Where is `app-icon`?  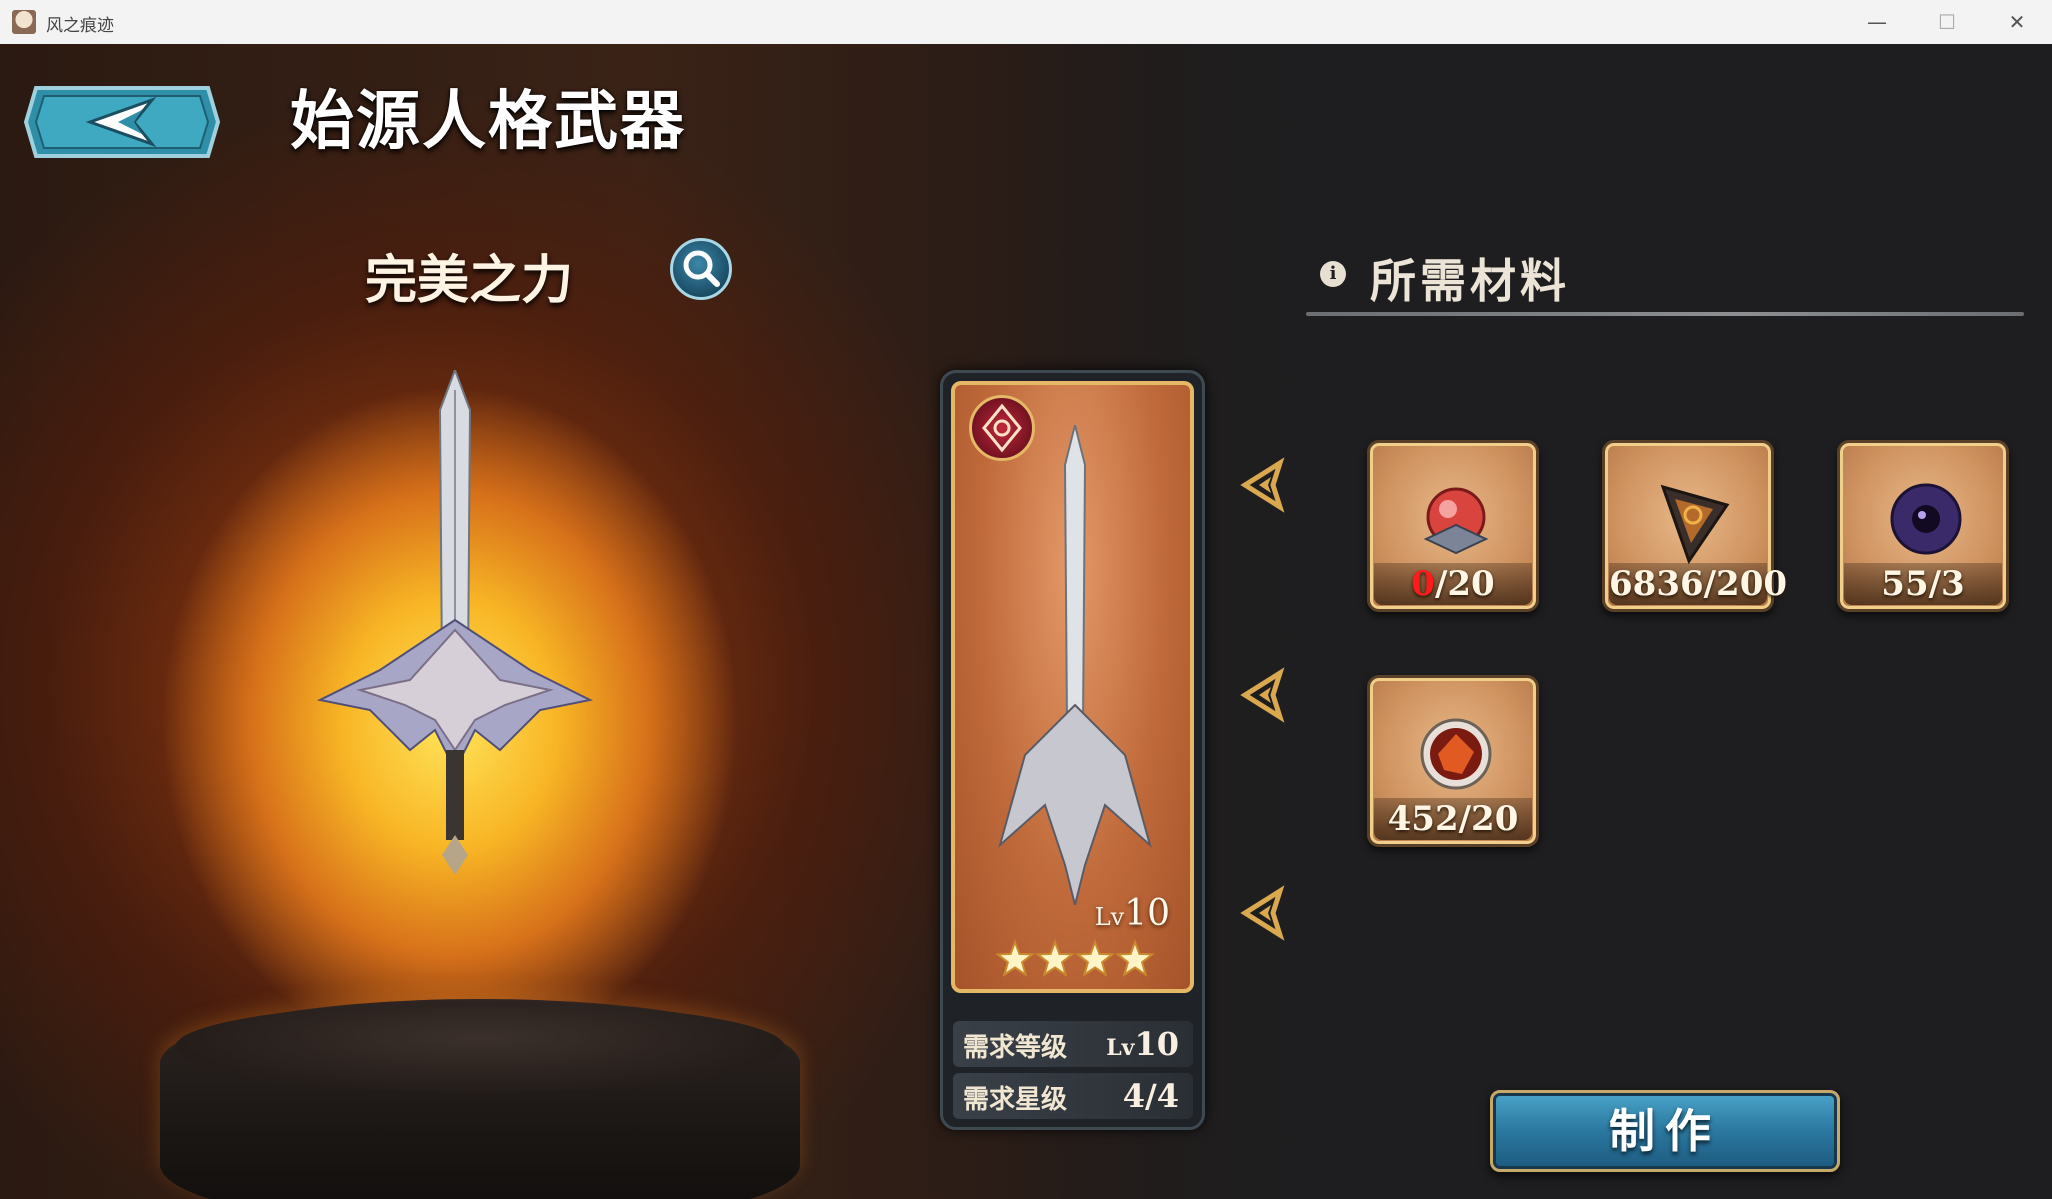 app-icon is located at coordinates (24, 22).